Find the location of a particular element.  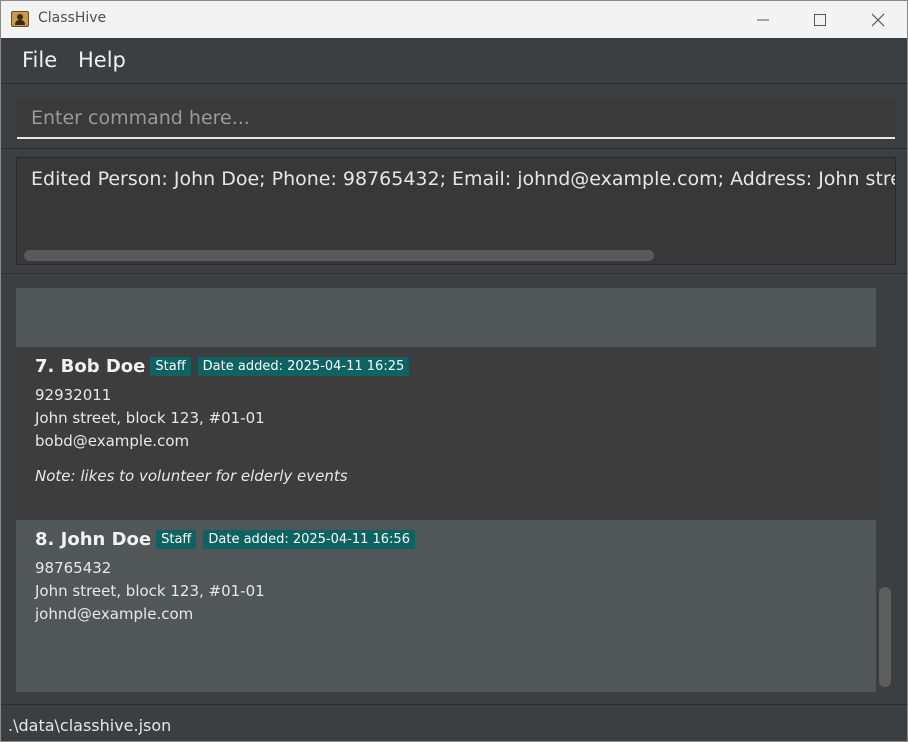

person-email: johnd@example.com is located at coordinates (114, 614).